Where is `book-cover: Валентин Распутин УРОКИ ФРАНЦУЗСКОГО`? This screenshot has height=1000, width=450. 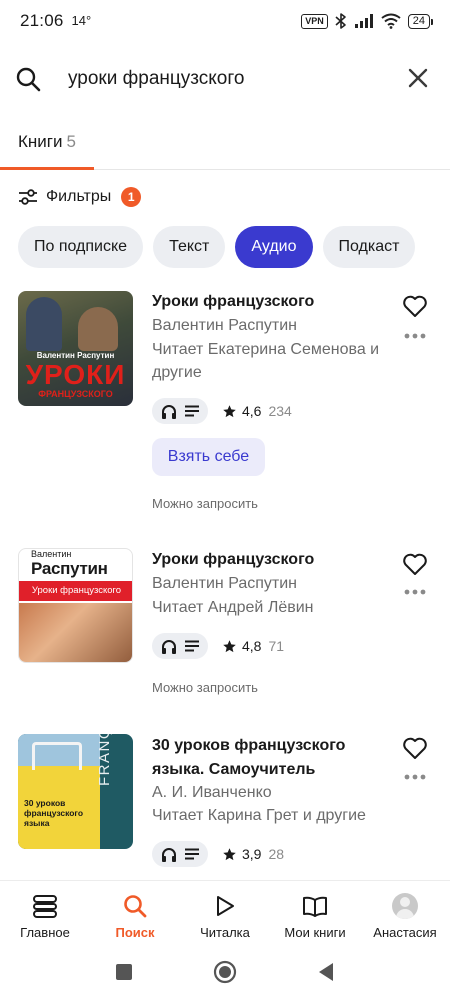 book-cover: Валентин Распутин УРОКИ ФРАНЦУЗСКОГО is located at coordinates (75, 348).